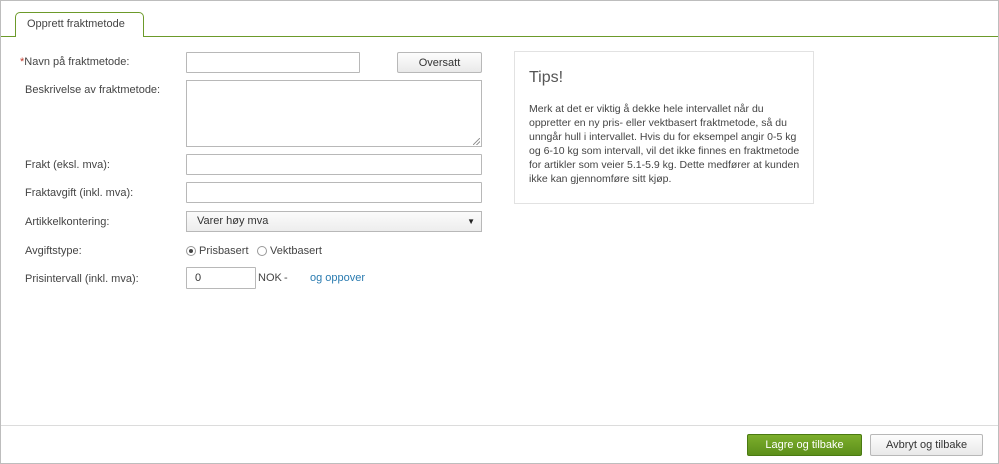 The width and height of the screenshot is (999, 464). I want to click on name-label: *Navn på fraktmetode:, so click(74, 62).